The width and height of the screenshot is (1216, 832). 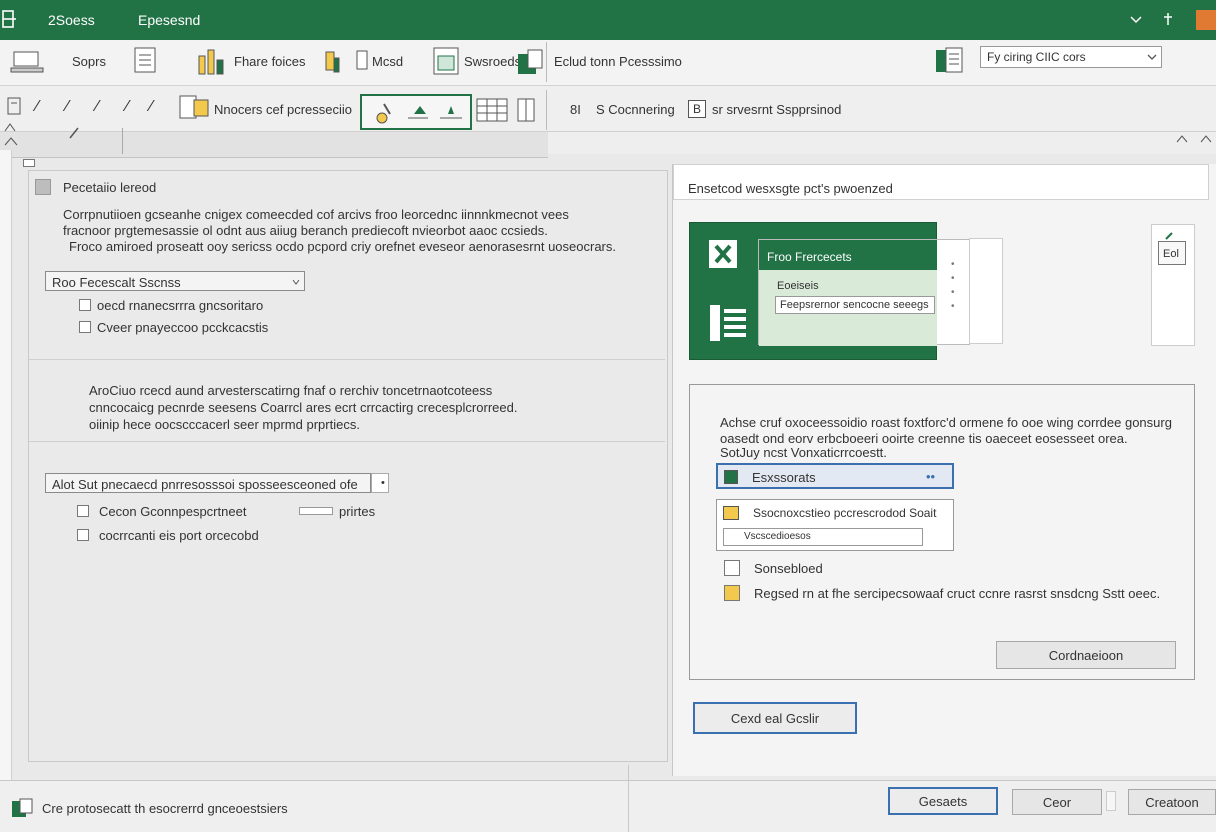 What do you see at coordinates (146, 61) in the screenshot?
I see `document-icon` at bounding box center [146, 61].